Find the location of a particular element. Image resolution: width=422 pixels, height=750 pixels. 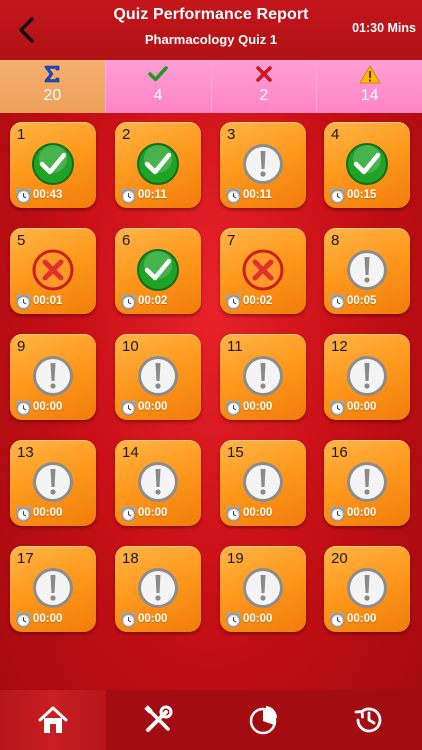

question-tile-4: 4 00:15 is located at coordinates (367, 165).